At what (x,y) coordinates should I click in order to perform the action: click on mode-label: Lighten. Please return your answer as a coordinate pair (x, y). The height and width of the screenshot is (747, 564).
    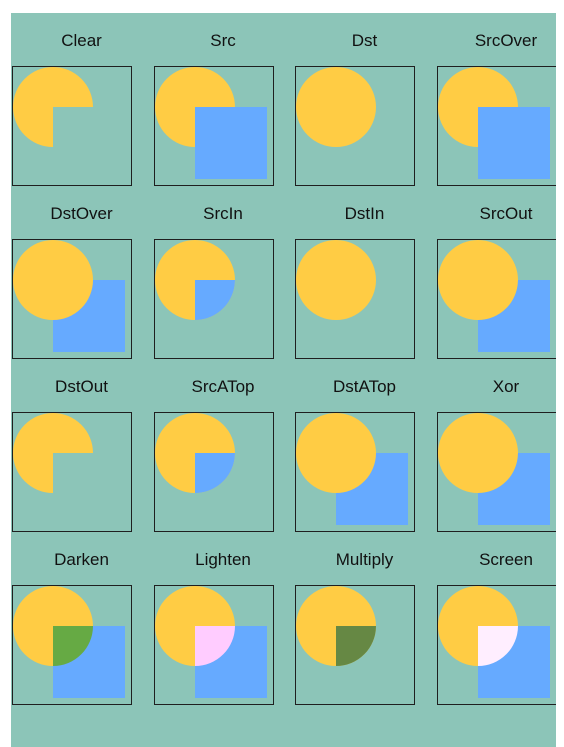
    Looking at the image, I should click on (223, 559).